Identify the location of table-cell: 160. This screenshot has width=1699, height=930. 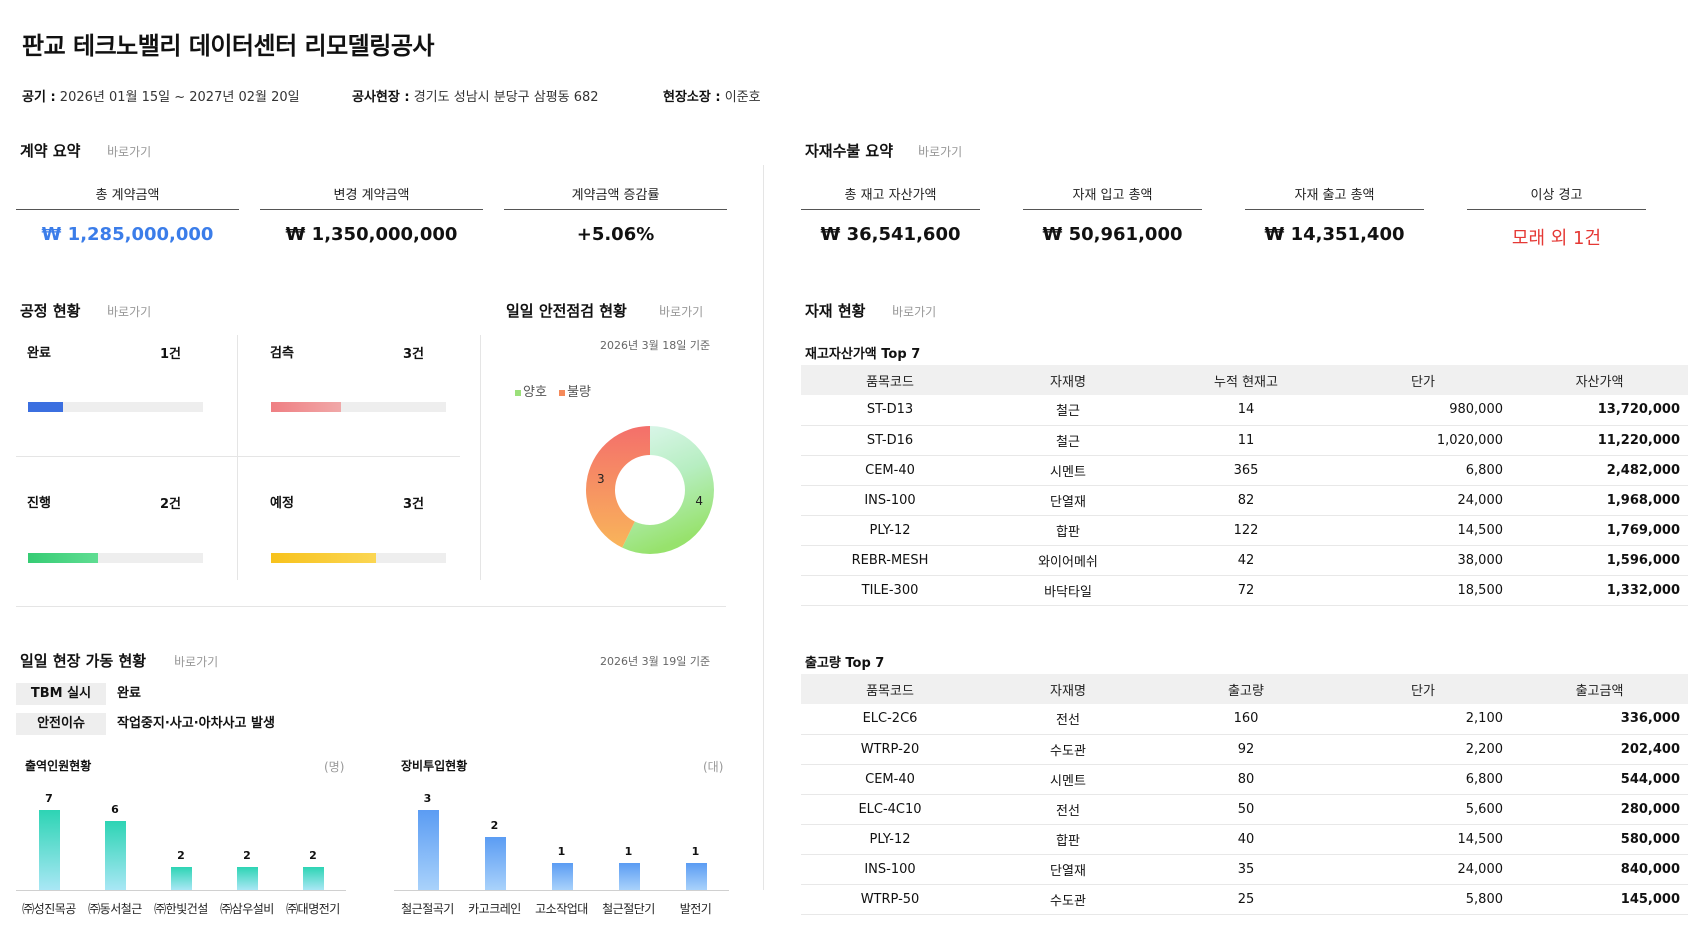
(1246, 719).